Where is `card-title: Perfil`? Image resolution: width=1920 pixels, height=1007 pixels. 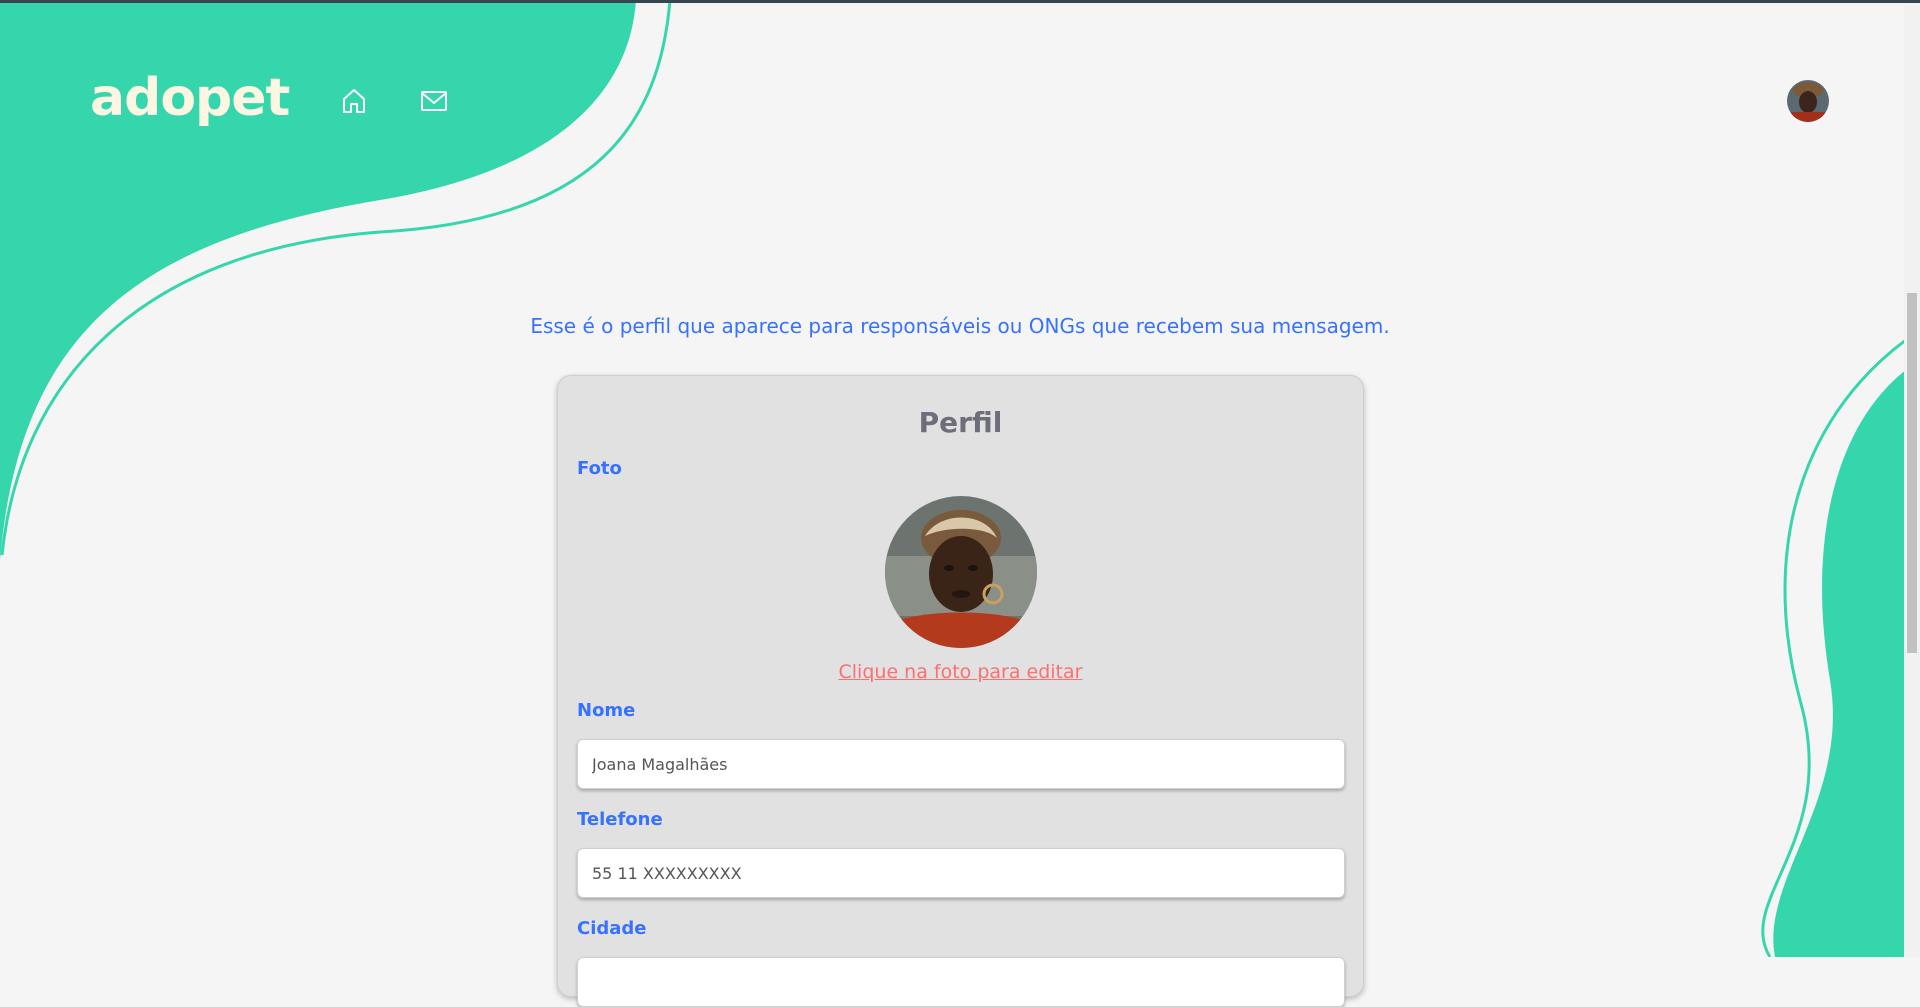
card-title: Perfil is located at coordinates (960, 422).